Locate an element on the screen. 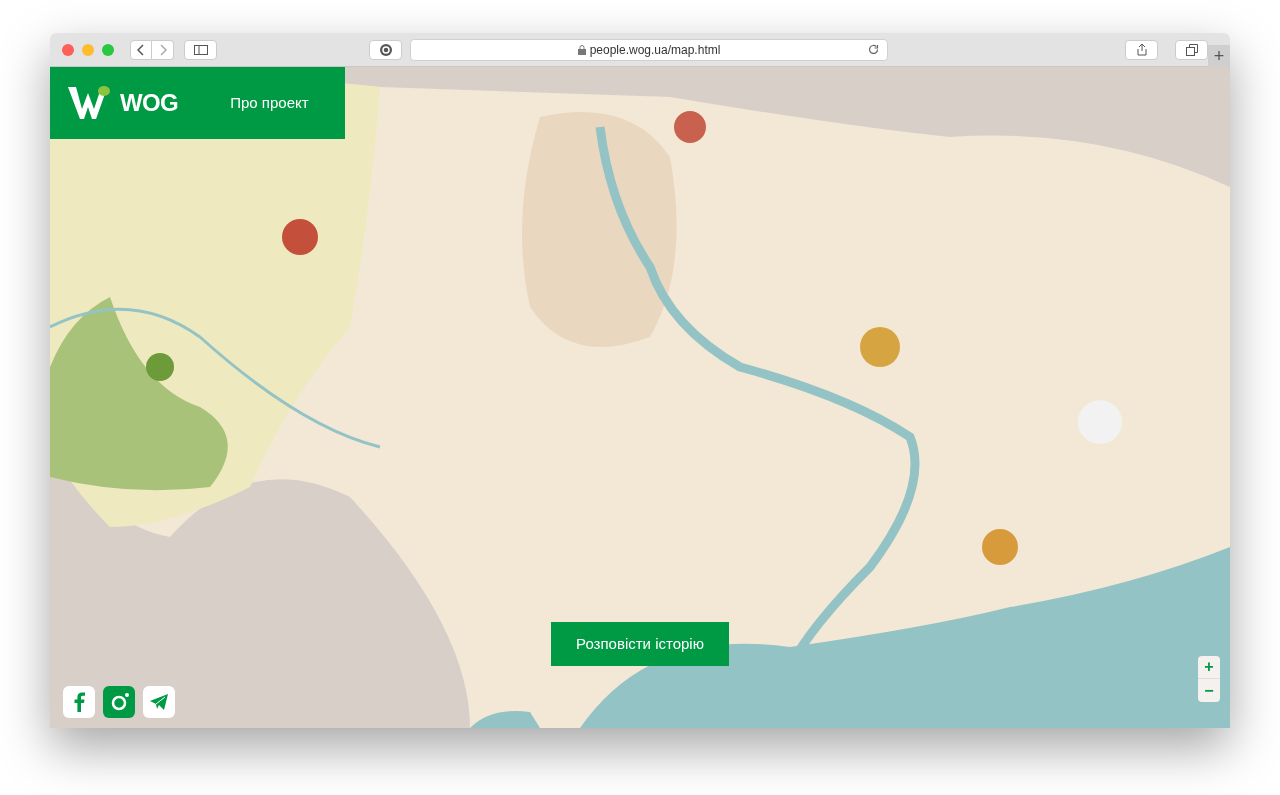 The width and height of the screenshot is (1280, 795). about-project-link: Про проект is located at coordinates (269, 103).